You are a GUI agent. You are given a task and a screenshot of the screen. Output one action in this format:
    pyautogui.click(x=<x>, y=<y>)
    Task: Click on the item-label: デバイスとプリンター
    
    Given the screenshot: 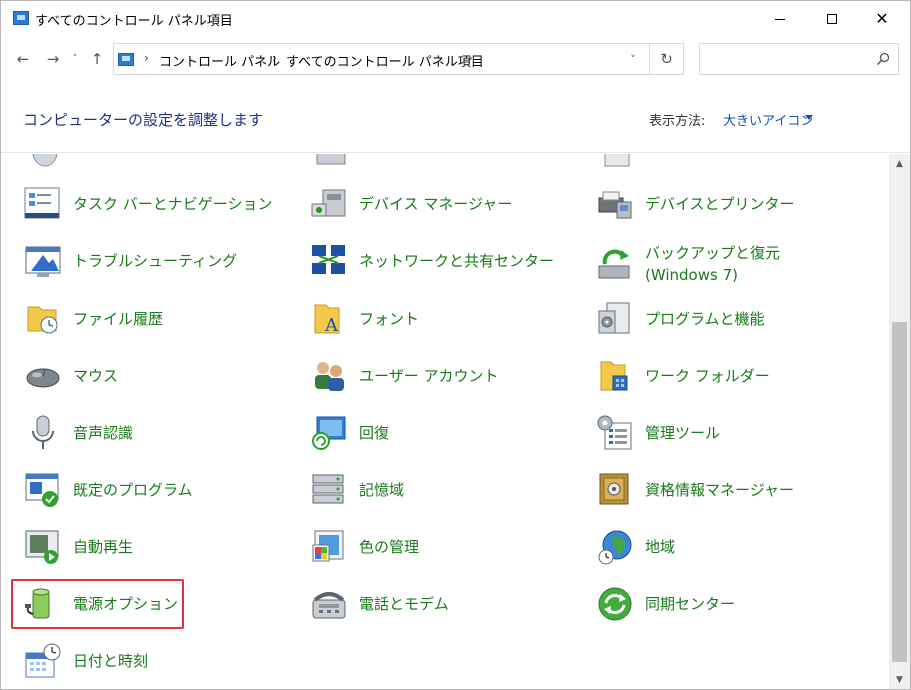 What is the action you would take?
    pyautogui.click(x=720, y=204)
    